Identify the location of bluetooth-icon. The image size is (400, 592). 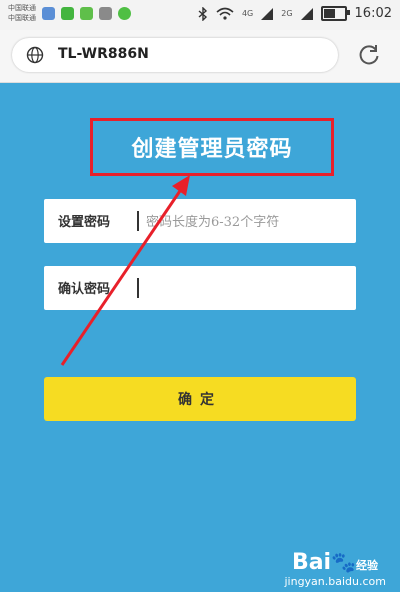
(202, 13).